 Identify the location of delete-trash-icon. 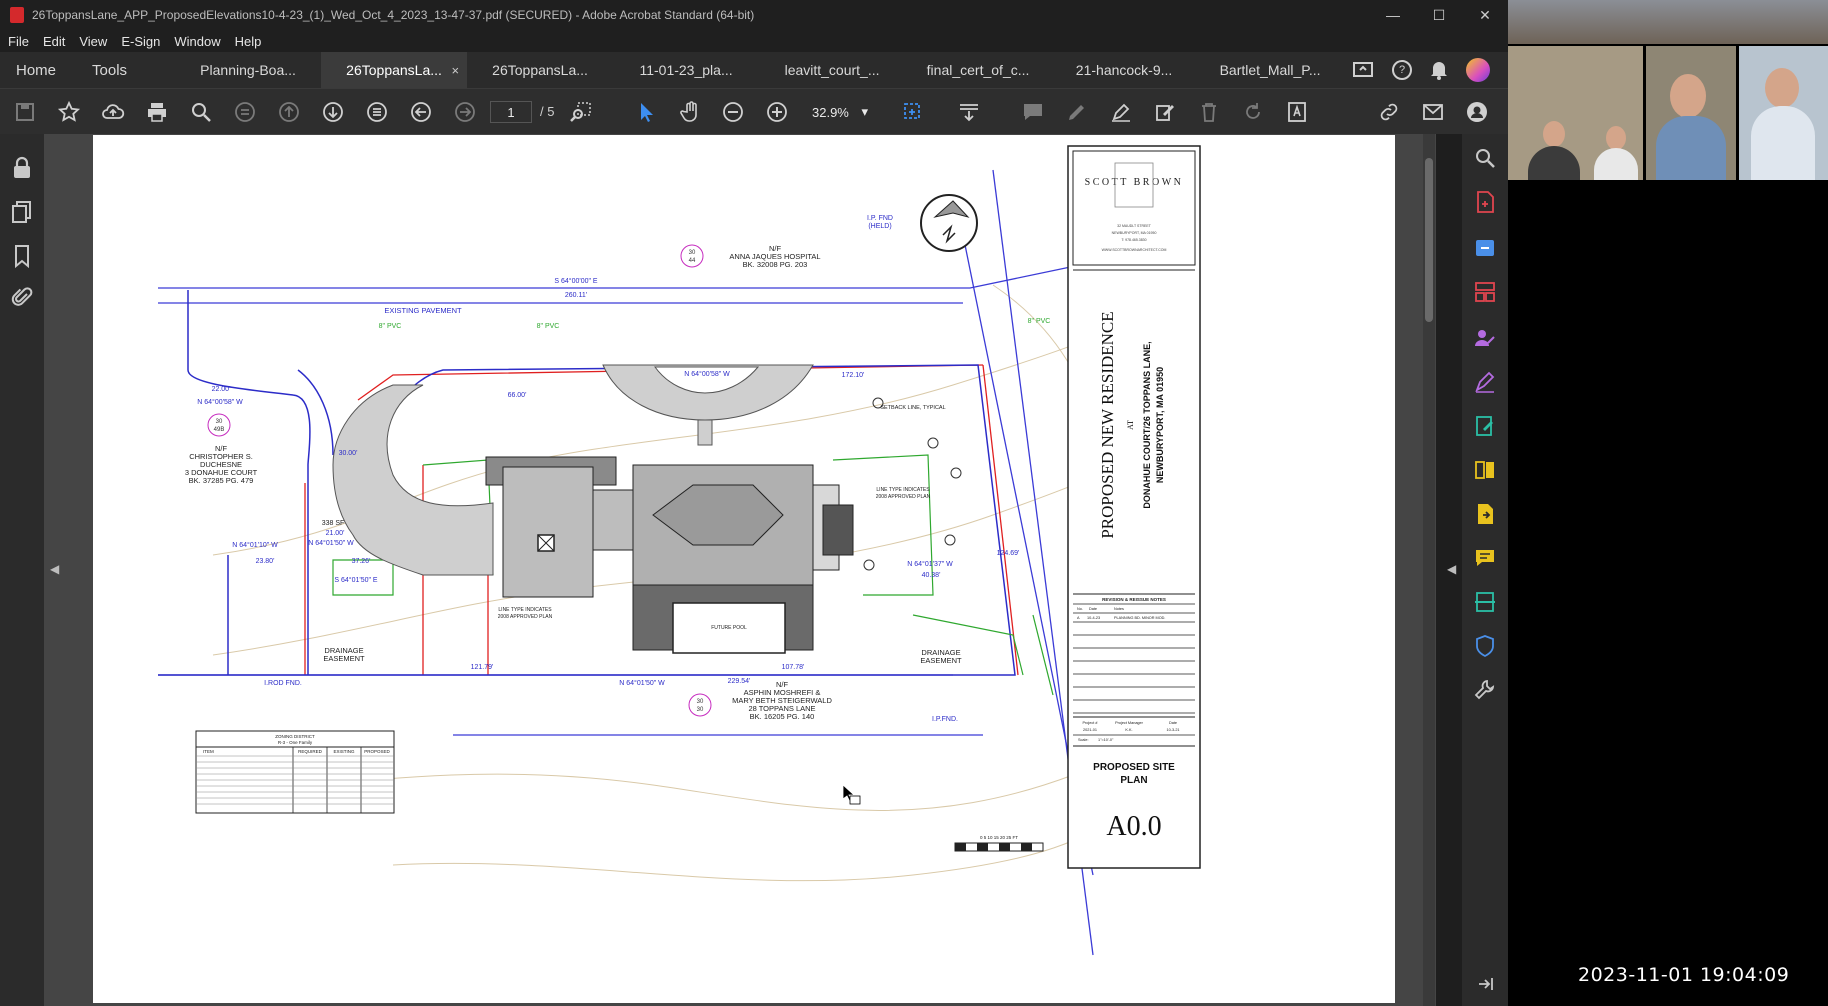
(1209, 112).